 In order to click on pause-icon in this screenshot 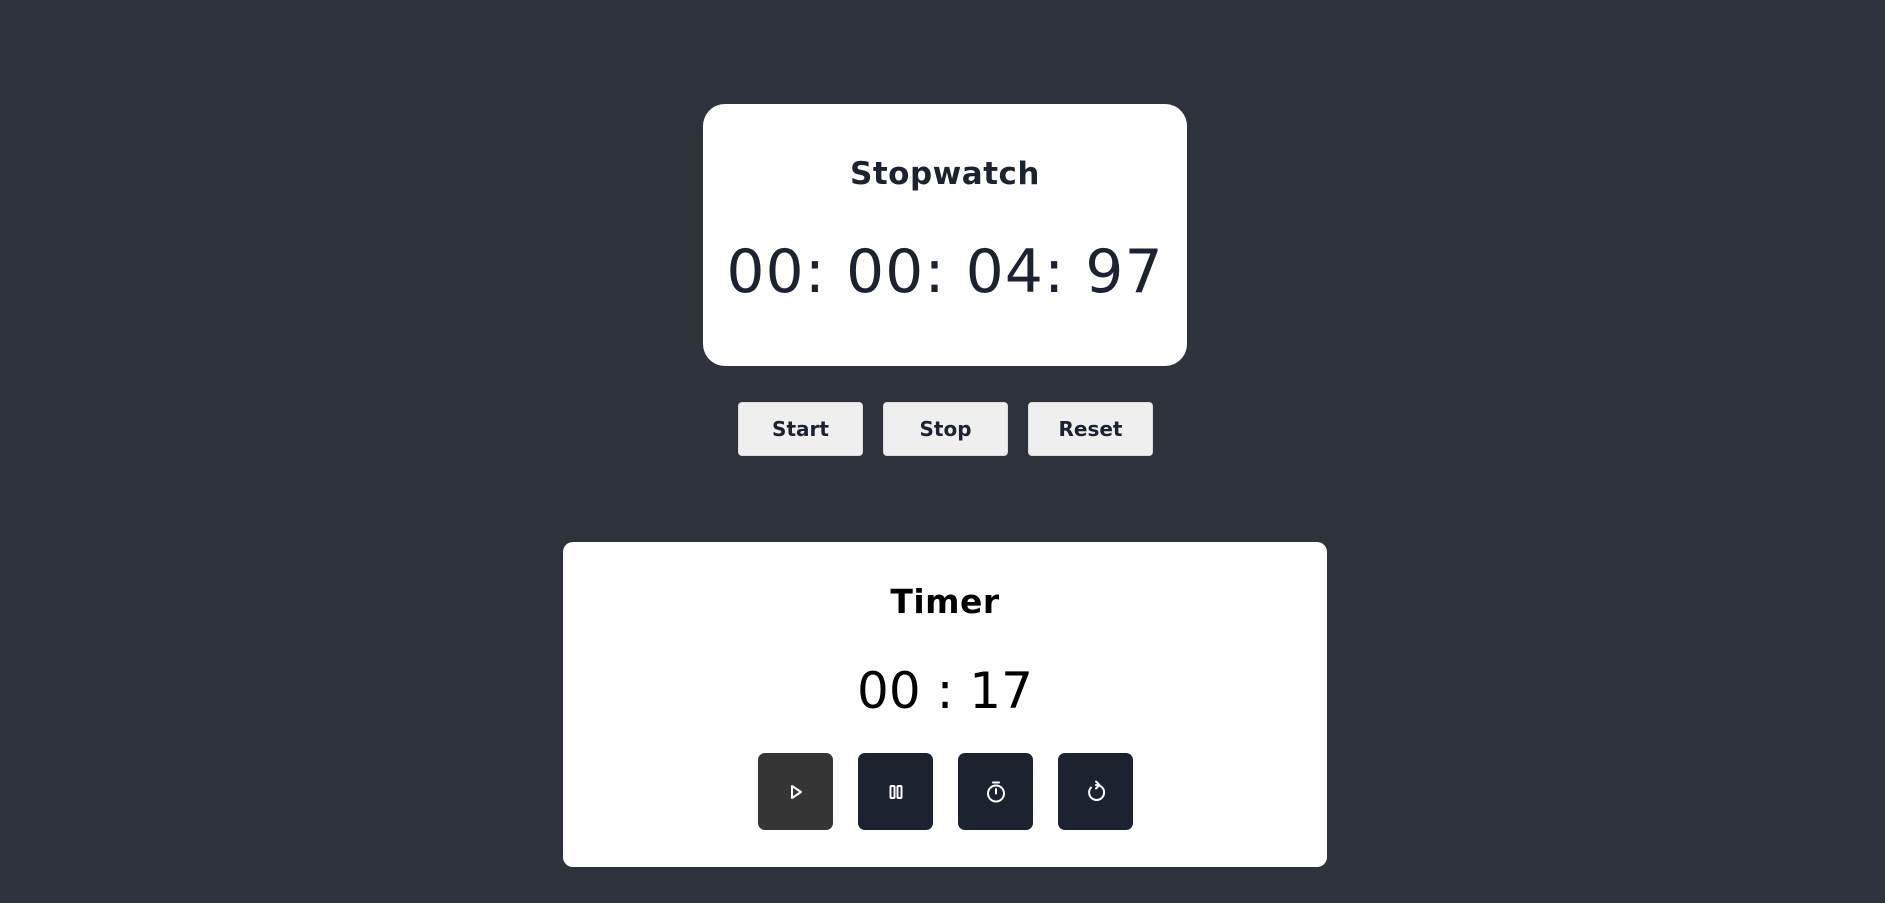, I will do `click(895, 791)`.